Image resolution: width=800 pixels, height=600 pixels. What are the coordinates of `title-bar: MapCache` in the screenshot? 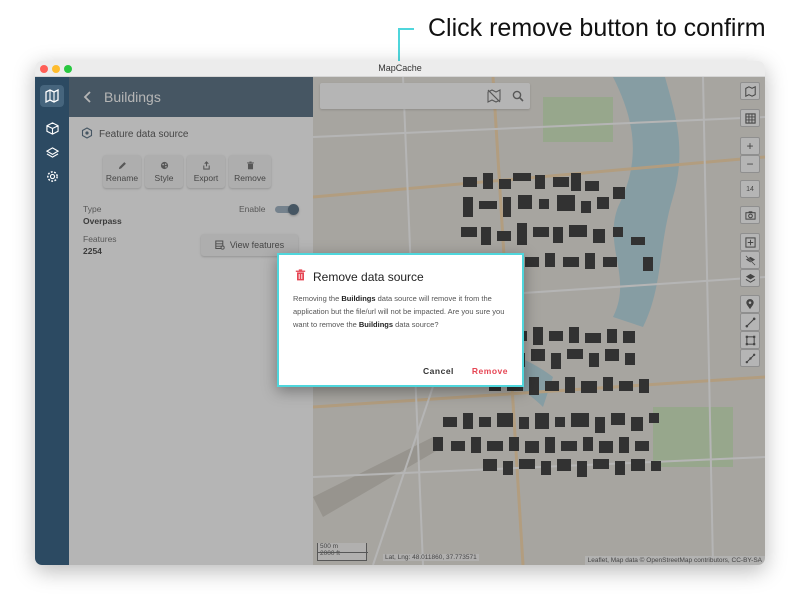 It's located at (400, 69).